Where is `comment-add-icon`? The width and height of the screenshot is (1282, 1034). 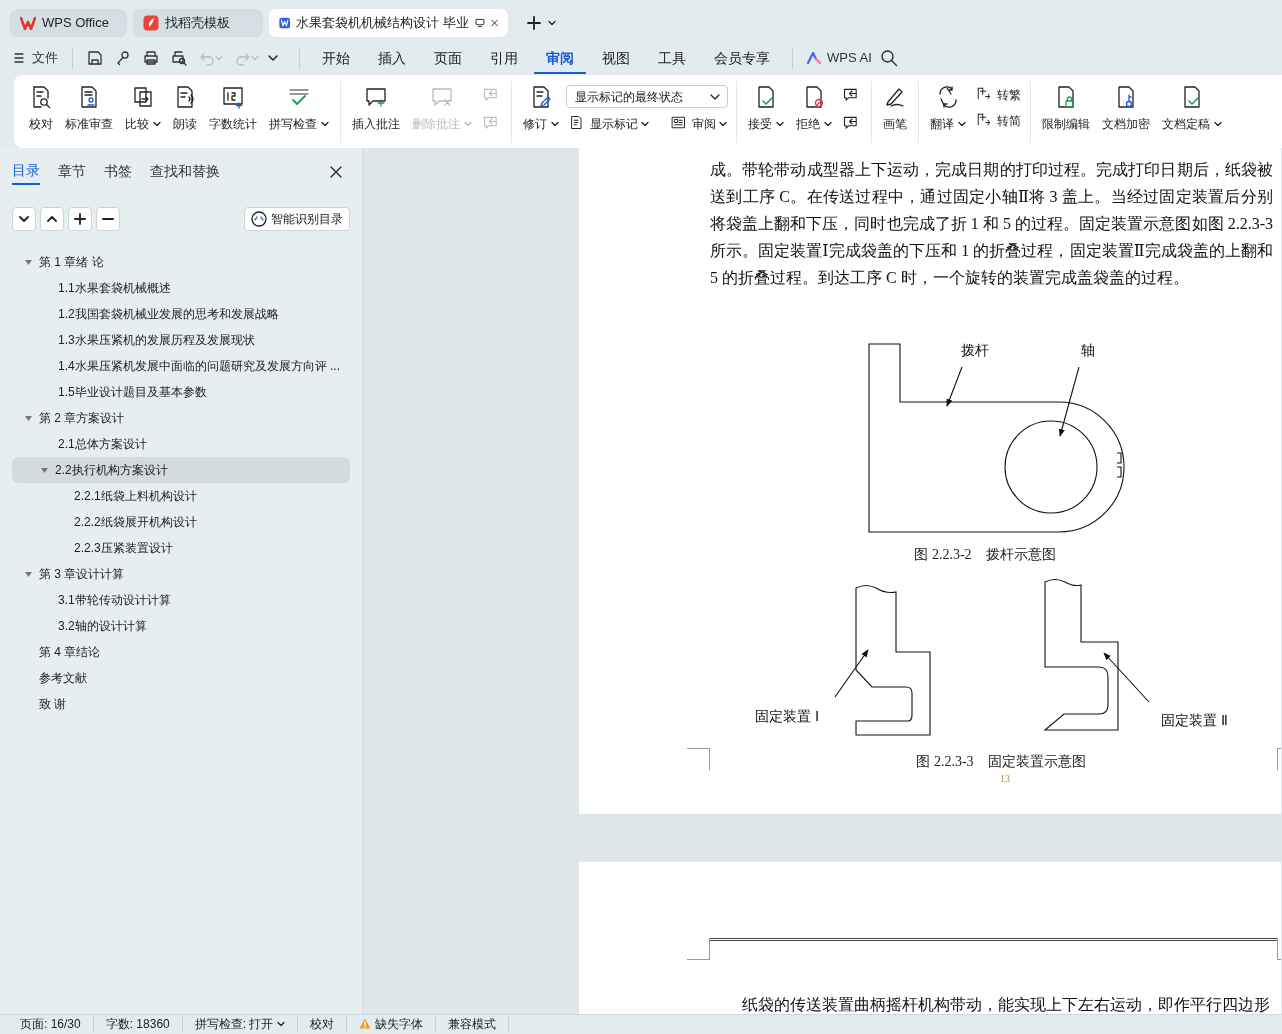
comment-add-icon is located at coordinates (376, 97).